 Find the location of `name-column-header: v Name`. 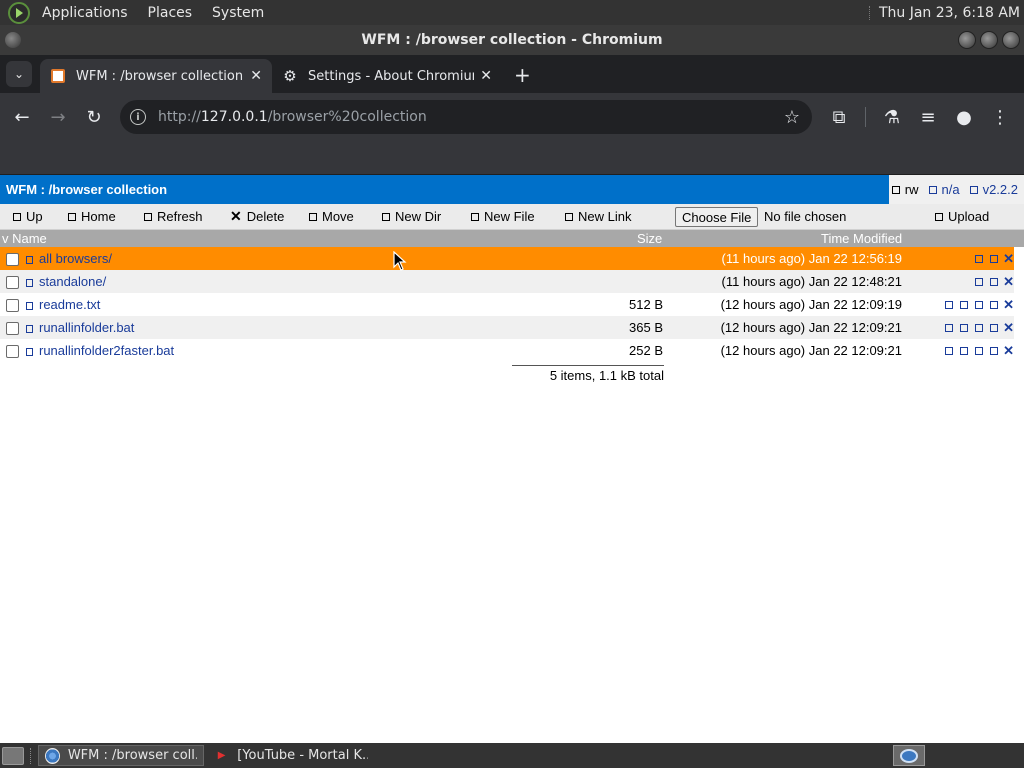

name-column-header: v Name is located at coordinates (24, 238).